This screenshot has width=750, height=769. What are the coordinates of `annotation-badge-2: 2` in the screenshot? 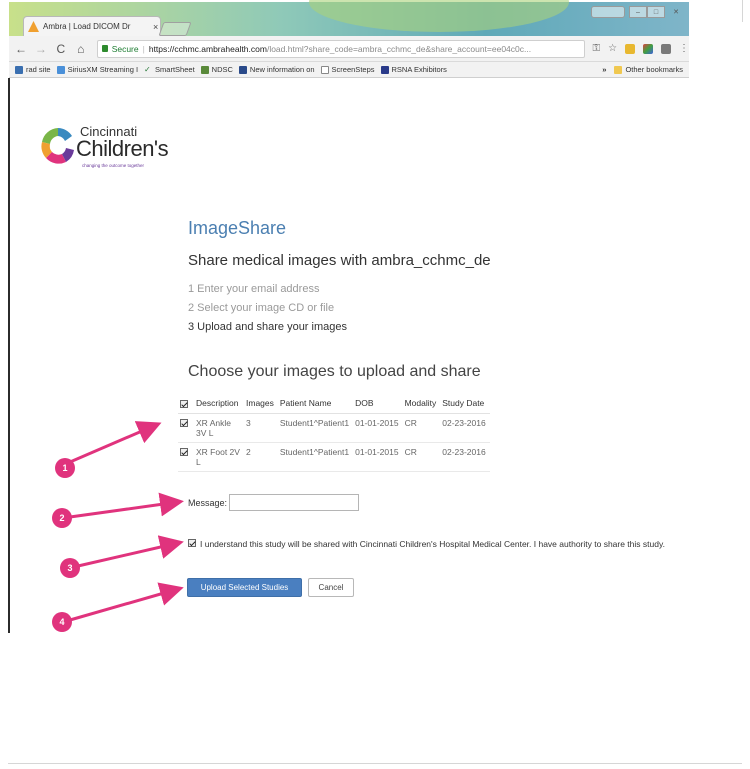 It's located at (62, 518).